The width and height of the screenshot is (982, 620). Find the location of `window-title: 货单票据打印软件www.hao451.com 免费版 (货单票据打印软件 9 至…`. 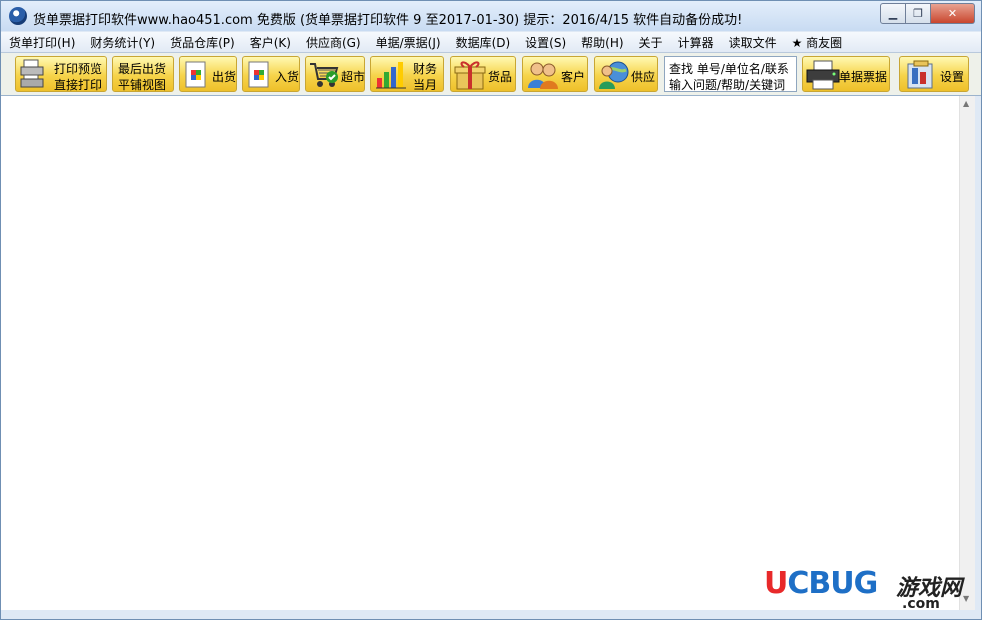

window-title: 货单票据打印软件www.hao451.com 免费版 (货单票据打印软件 9 至… is located at coordinates (388, 20).